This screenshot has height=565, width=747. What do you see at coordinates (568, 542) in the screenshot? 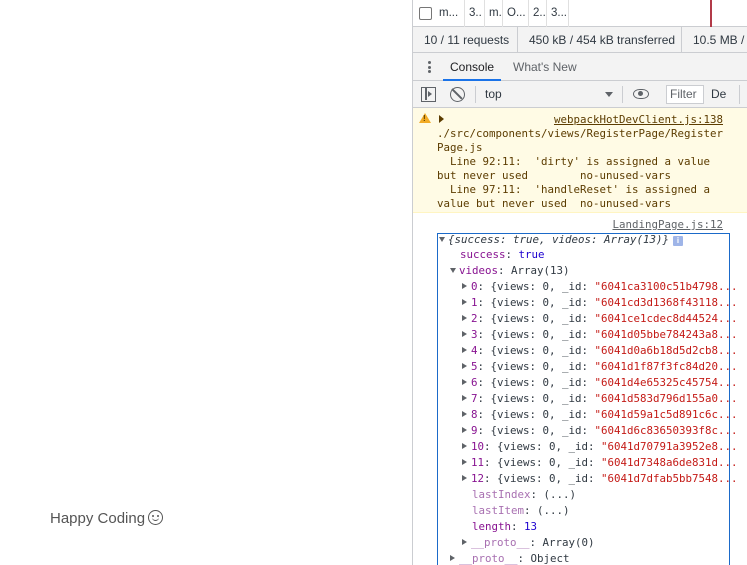
I see `property-value: Array(0)` at bounding box center [568, 542].